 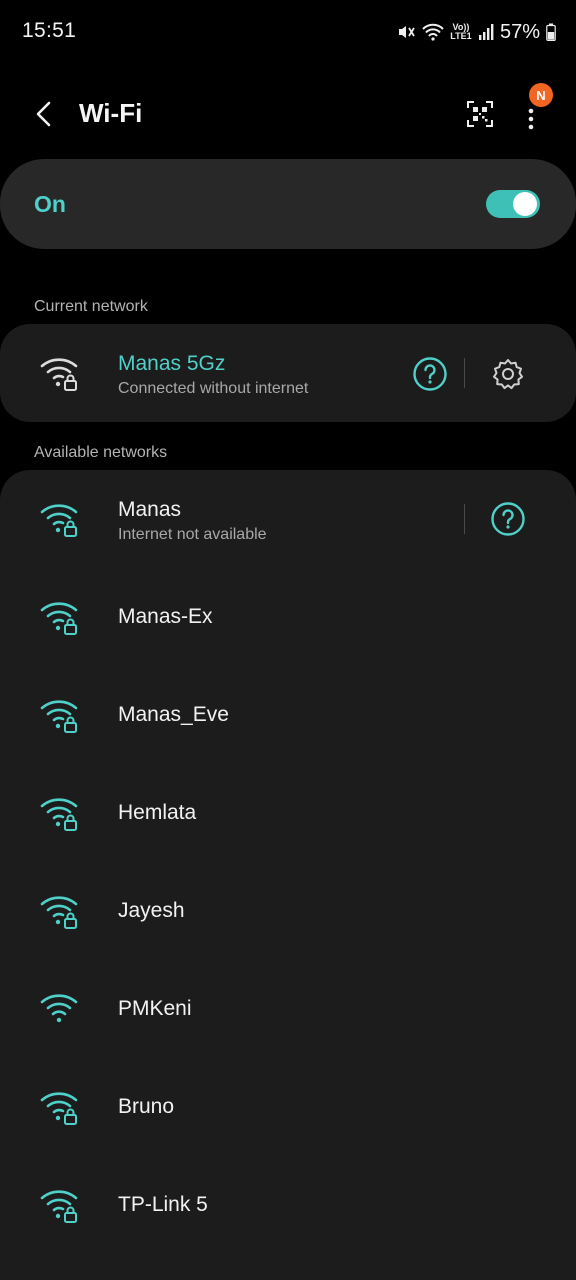 I want to click on network-row: Manas-Ex, so click(x=288, y=617).